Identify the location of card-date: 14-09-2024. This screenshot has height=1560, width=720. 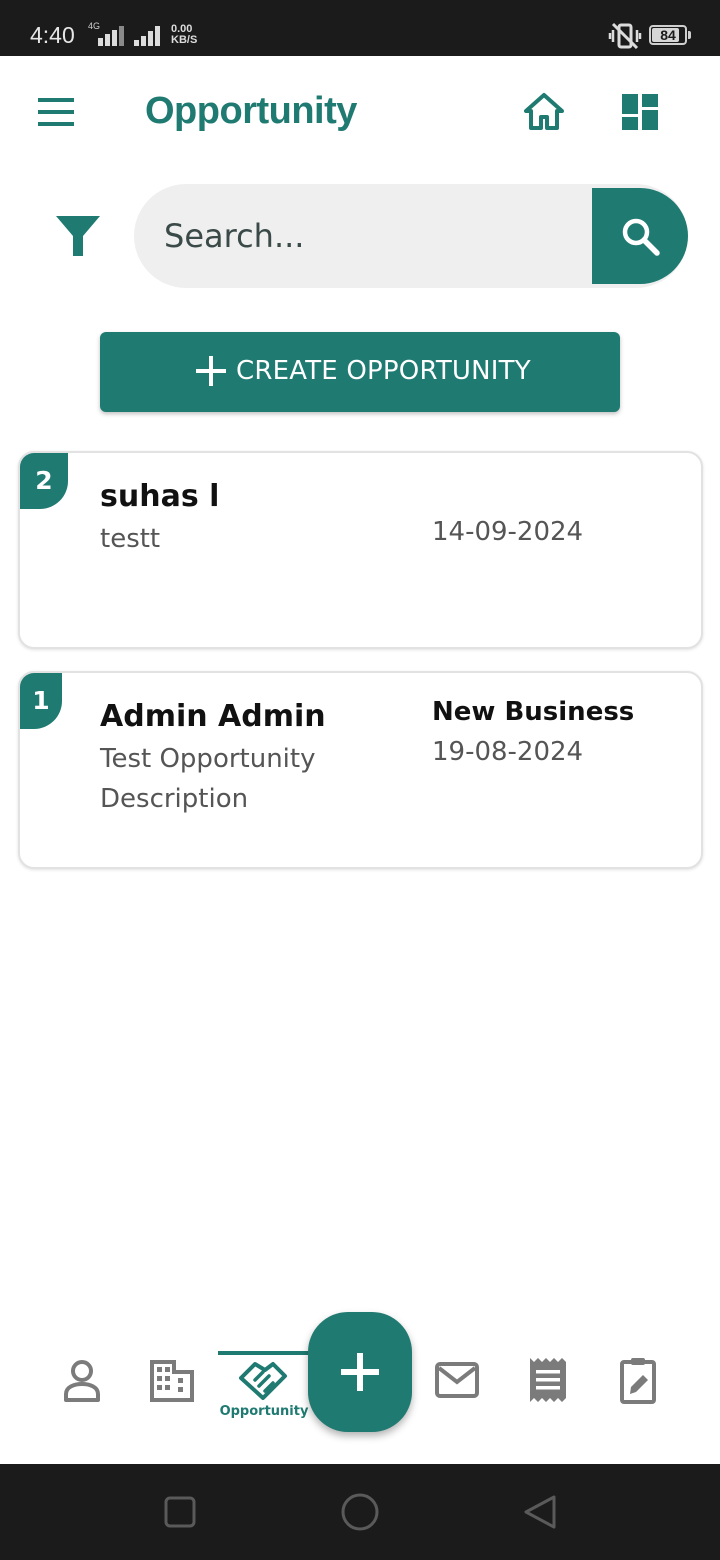
(508, 532).